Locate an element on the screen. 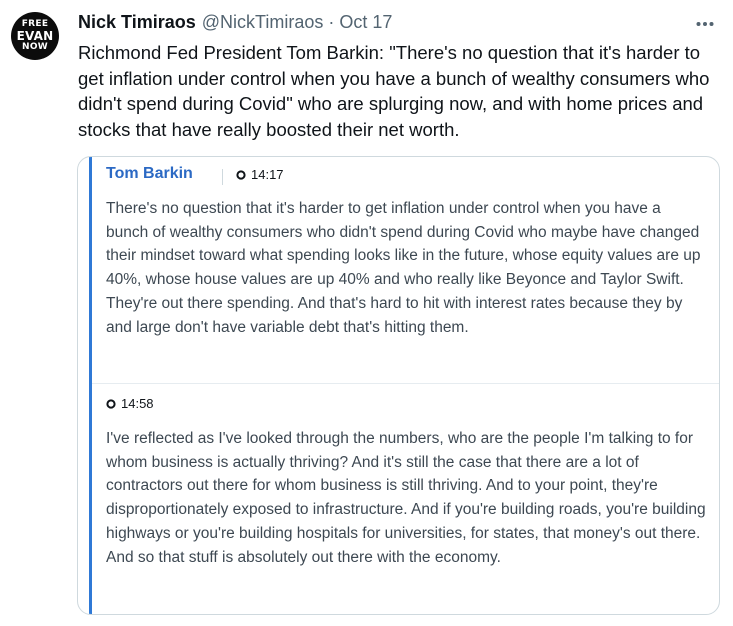 Image resolution: width=733 pixels, height=626 pixels. tweet-date: Oct 17 is located at coordinates (365, 22).